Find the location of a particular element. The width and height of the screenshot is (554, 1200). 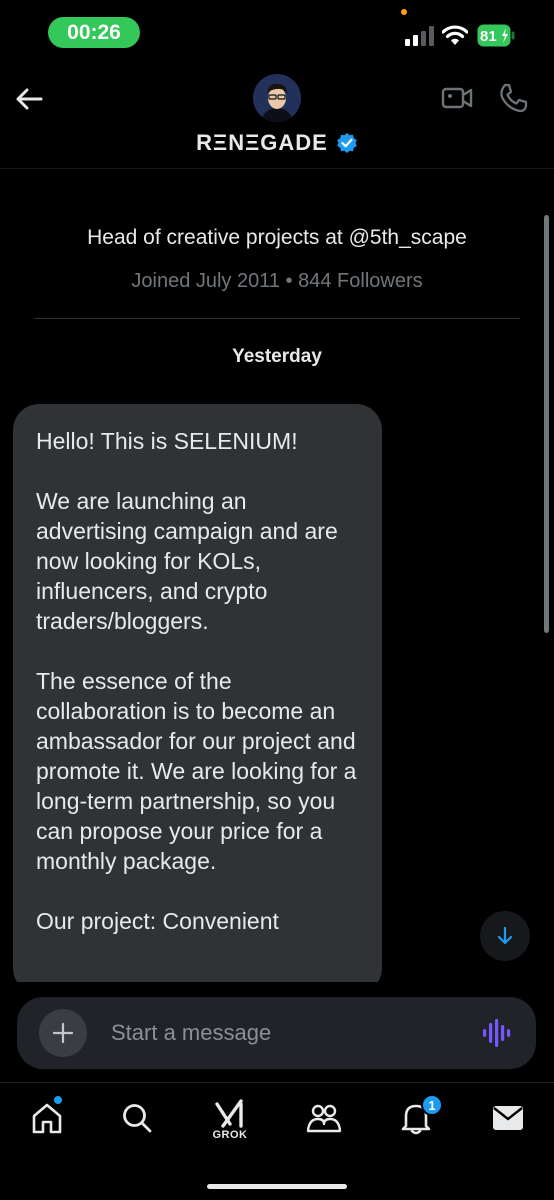

bottom-tab-bar is located at coordinates (277, 1141).